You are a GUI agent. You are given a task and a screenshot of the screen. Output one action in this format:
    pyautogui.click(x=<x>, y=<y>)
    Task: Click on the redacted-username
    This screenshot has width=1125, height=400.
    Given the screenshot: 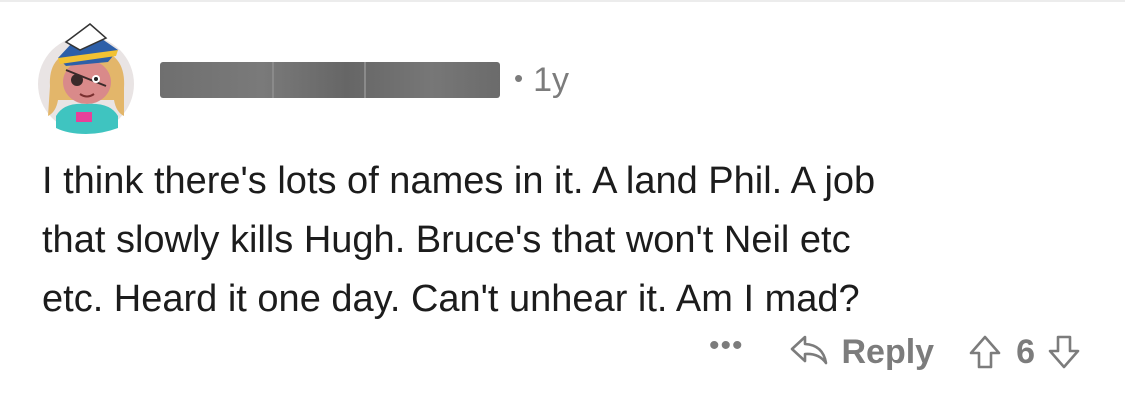 What is the action you would take?
    pyautogui.click(x=330, y=80)
    